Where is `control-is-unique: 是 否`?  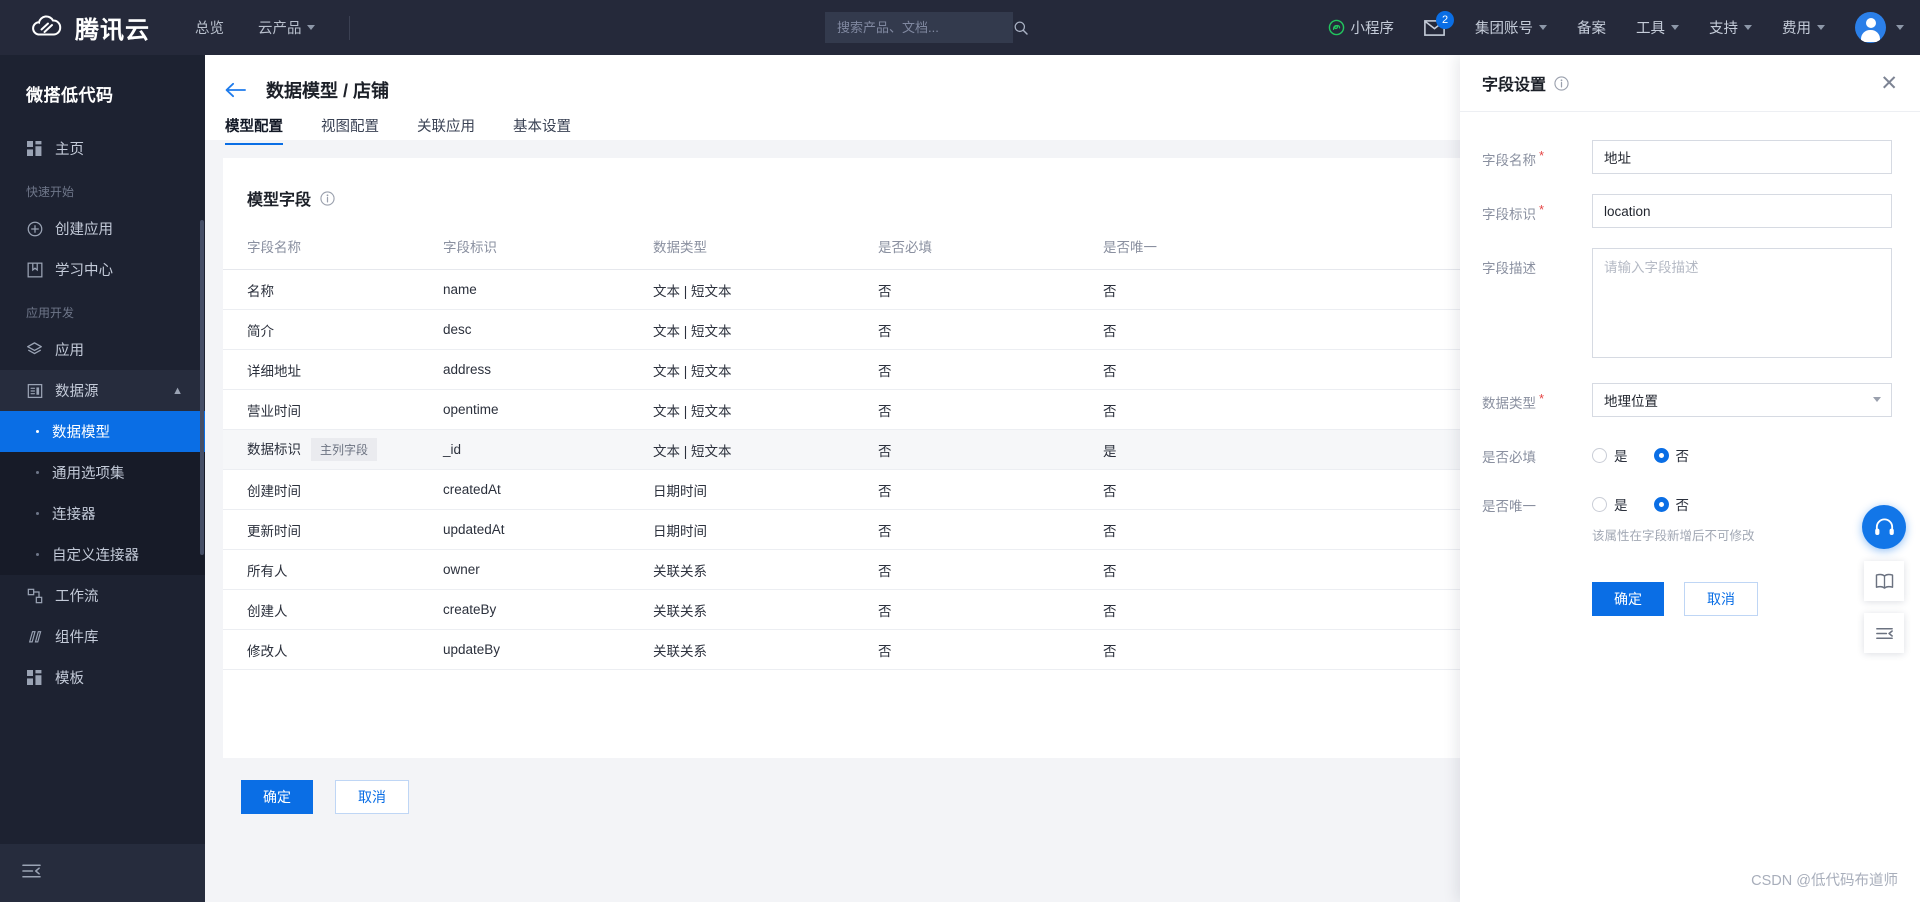 control-is-unique: 是 否 is located at coordinates (1742, 500).